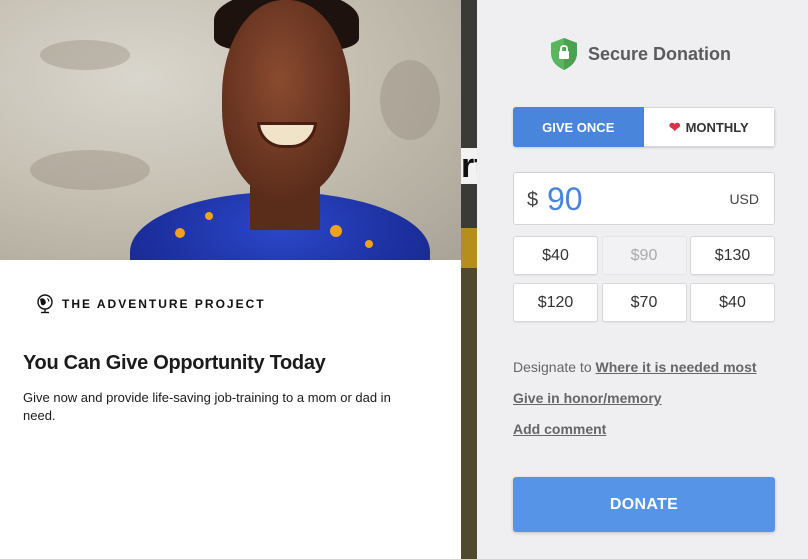 This screenshot has height=559, width=808. What do you see at coordinates (552, 367) in the screenshot?
I see `designate-label: Designate to` at bounding box center [552, 367].